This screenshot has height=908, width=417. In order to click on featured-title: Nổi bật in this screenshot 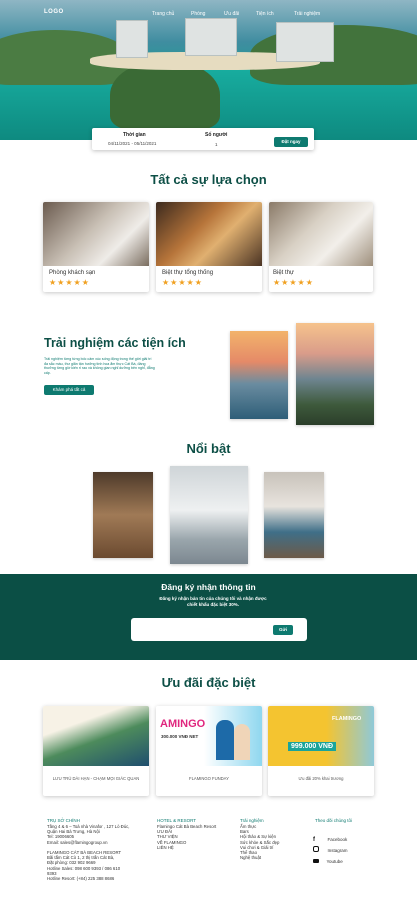, I will do `click(208, 448)`.